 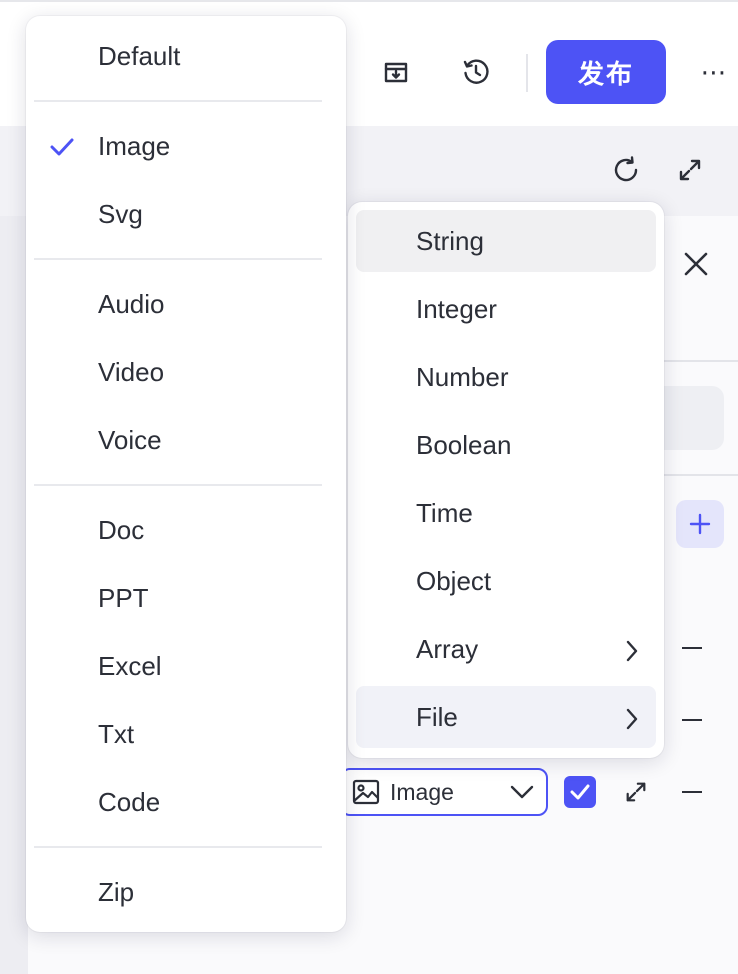 I want to click on close-icon, so click(x=696, y=264).